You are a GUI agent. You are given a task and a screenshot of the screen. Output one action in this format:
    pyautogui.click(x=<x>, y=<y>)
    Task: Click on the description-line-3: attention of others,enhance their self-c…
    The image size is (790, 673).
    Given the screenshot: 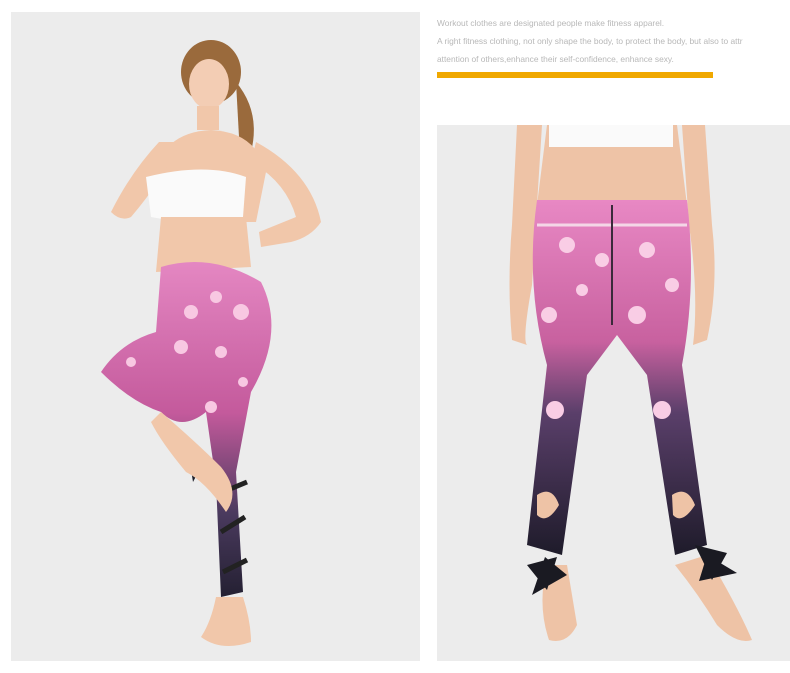 What is the action you would take?
    pyautogui.click(x=555, y=59)
    